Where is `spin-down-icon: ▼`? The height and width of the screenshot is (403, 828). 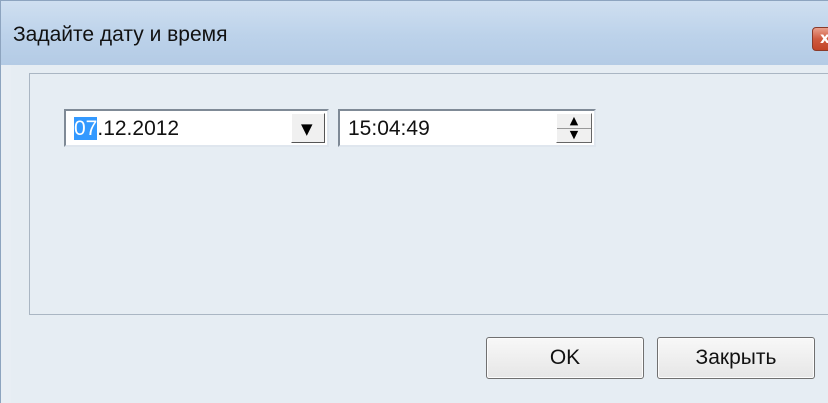 spin-down-icon: ▼ is located at coordinates (574, 135).